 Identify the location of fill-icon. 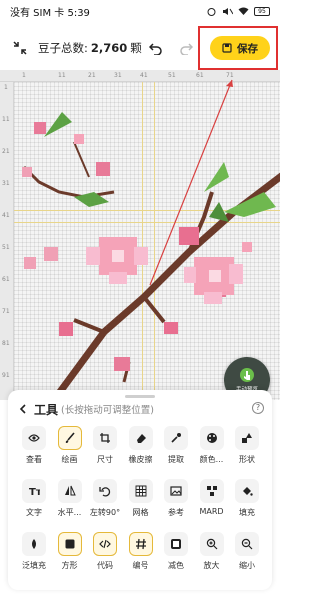
(247, 491).